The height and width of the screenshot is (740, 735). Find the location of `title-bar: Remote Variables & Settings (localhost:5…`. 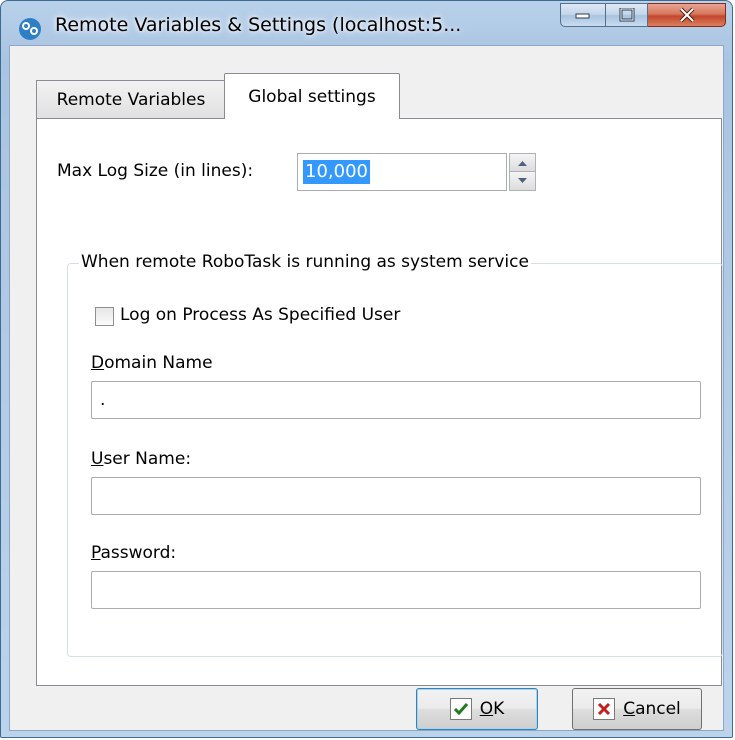

title-bar: Remote Variables & Settings (localhost:5… is located at coordinates (366, 23).